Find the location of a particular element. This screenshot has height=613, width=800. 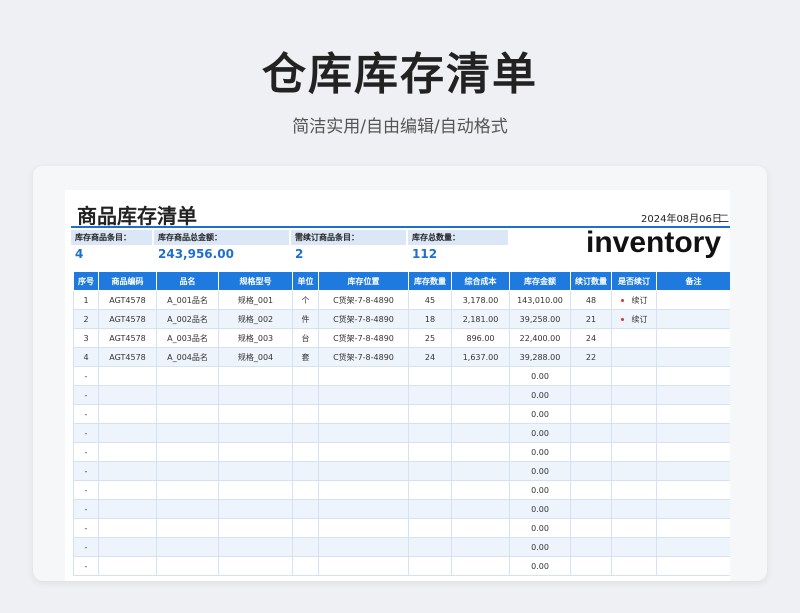

cell-quantity: 18 is located at coordinates (430, 319).